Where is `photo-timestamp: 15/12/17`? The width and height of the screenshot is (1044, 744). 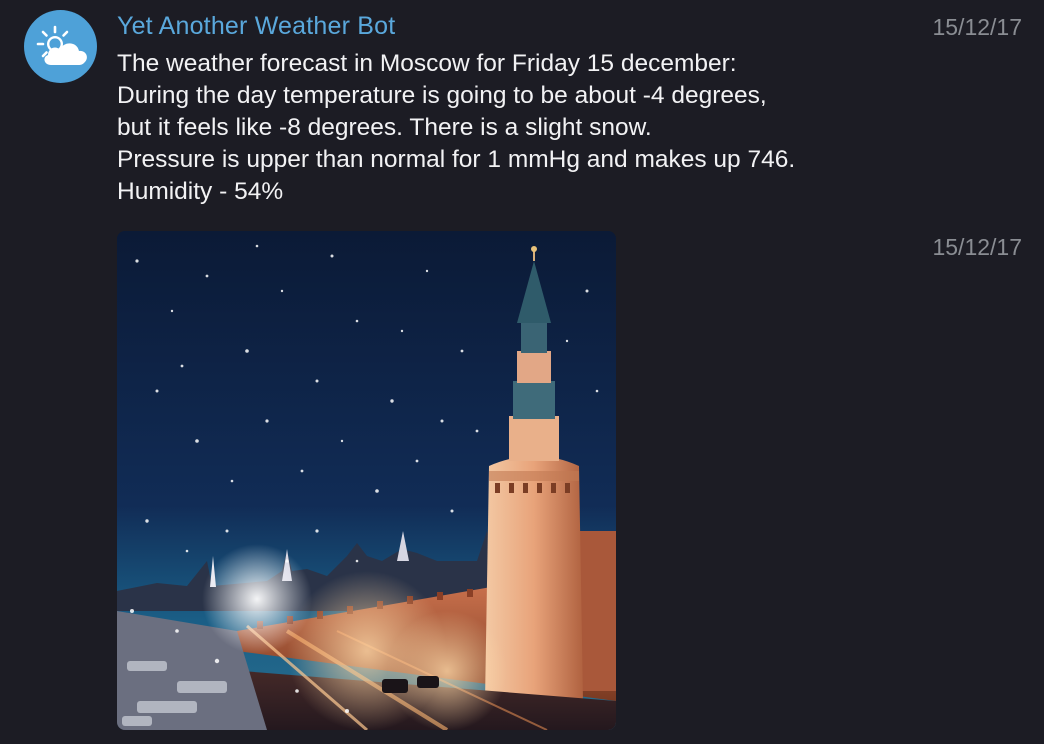
photo-timestamp: 15/12/17 is located at coordinates (977, 247).